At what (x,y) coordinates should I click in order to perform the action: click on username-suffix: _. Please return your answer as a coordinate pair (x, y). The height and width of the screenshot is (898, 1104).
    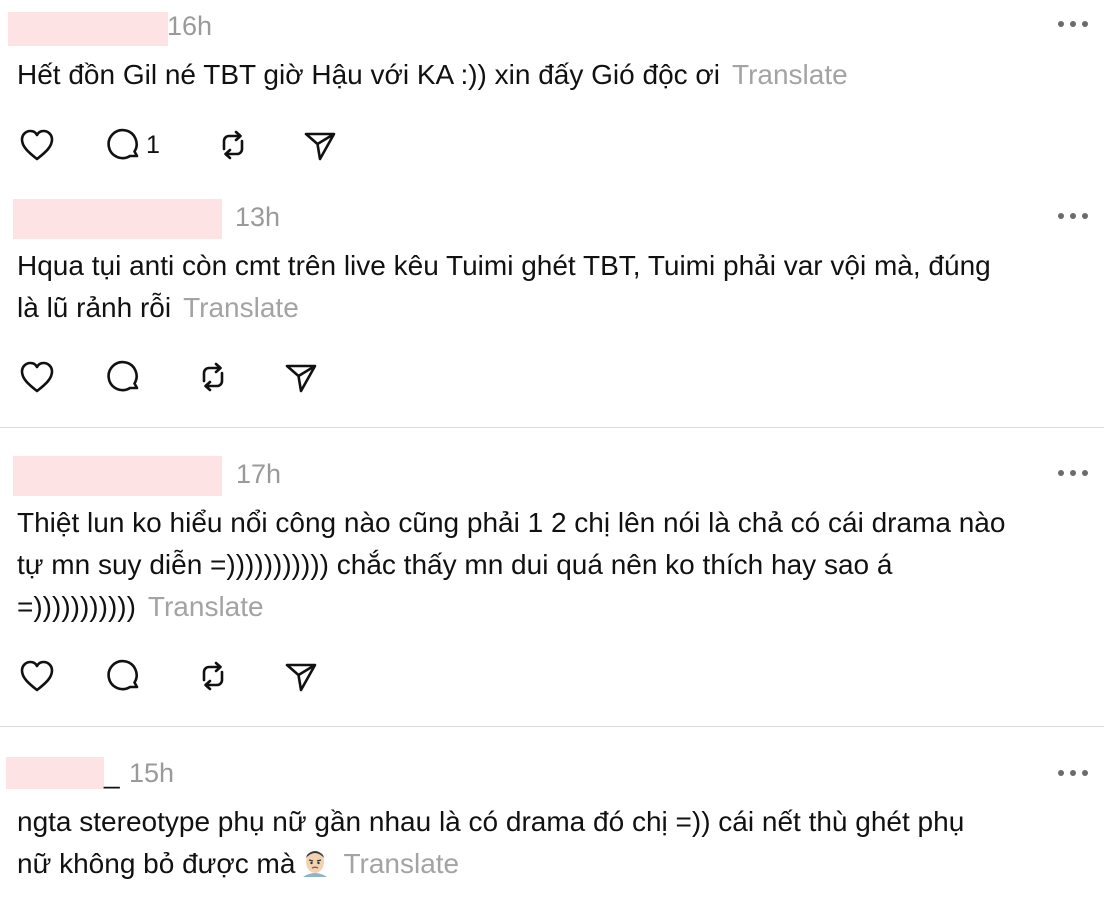
    Looking at the image, I should click on (112, 773).